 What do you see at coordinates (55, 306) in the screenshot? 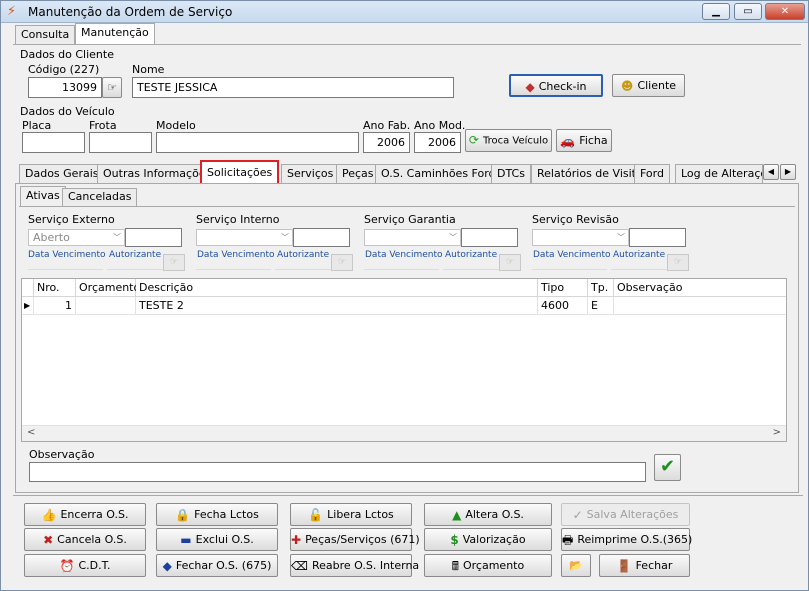
I see `cell-nro: 1` at bounding box center [55, 306].